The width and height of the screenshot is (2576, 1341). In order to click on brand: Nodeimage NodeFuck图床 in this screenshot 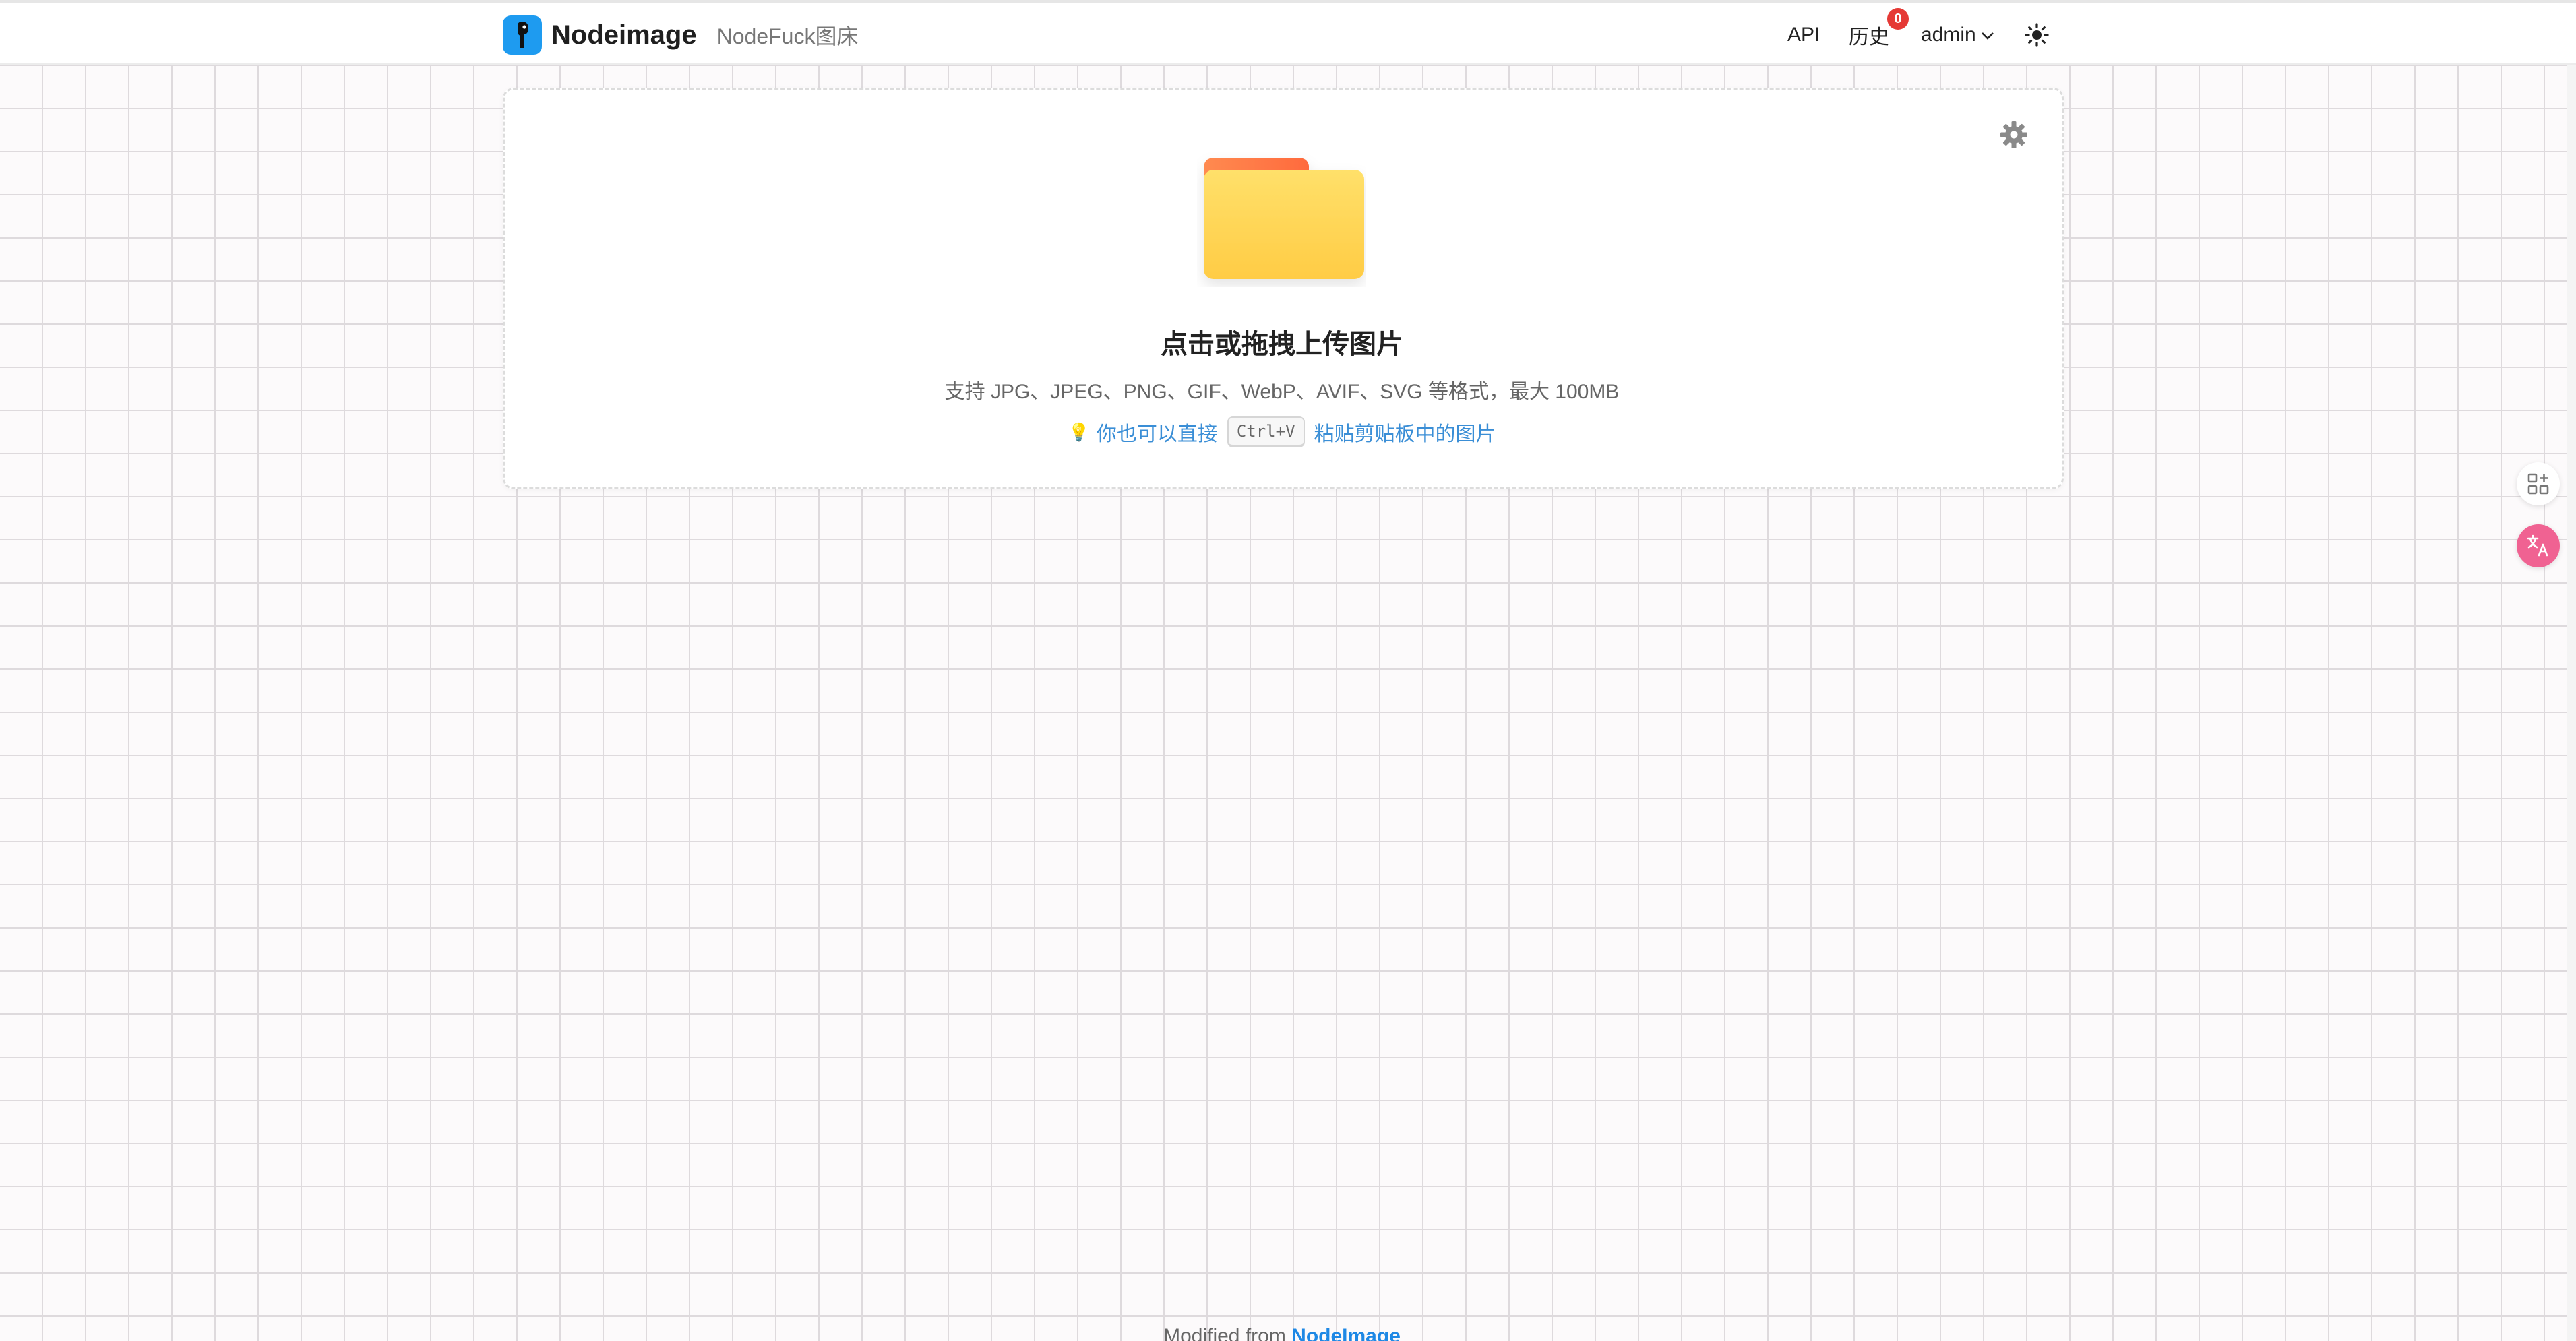, I will do `click(681, 35)`.